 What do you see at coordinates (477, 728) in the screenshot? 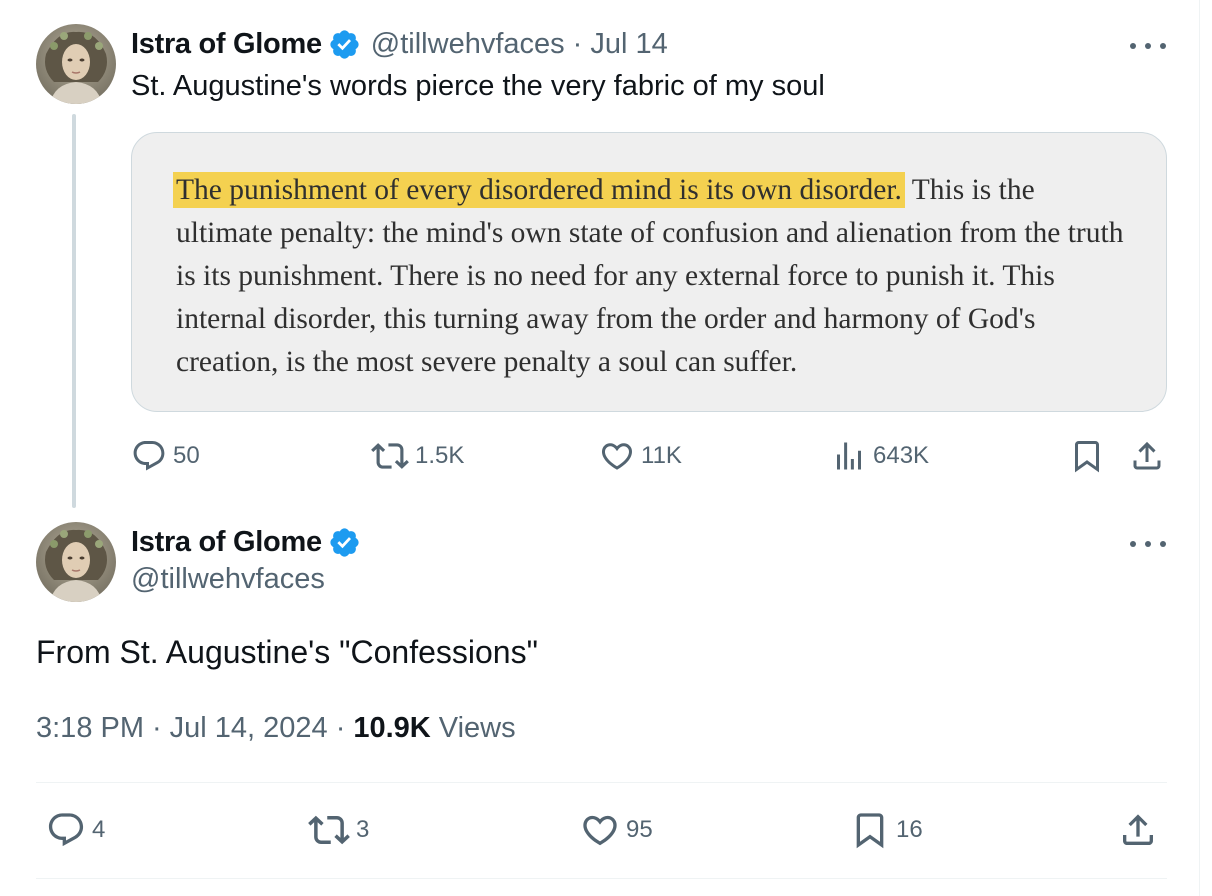
I see `views-label: Views` at bounding box center [477, 728].